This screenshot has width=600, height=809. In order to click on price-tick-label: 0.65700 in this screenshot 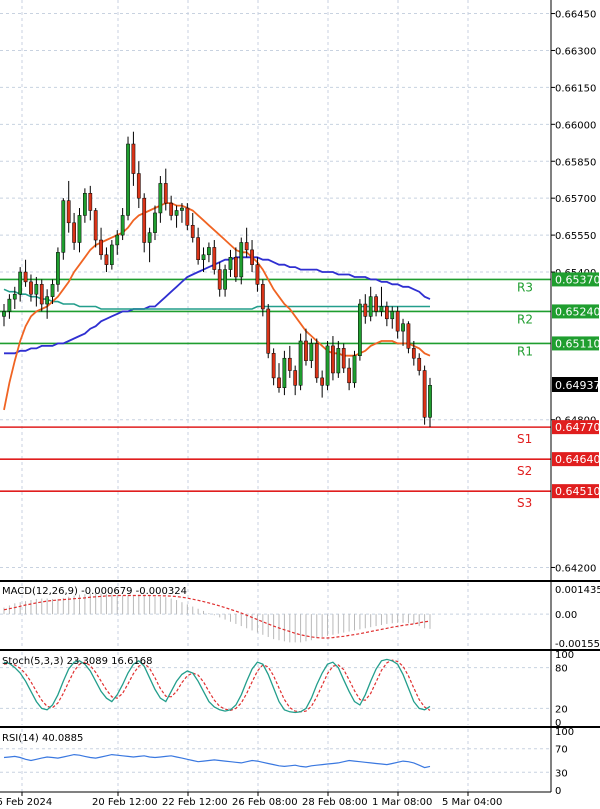, I will do `click(575, 199)`.